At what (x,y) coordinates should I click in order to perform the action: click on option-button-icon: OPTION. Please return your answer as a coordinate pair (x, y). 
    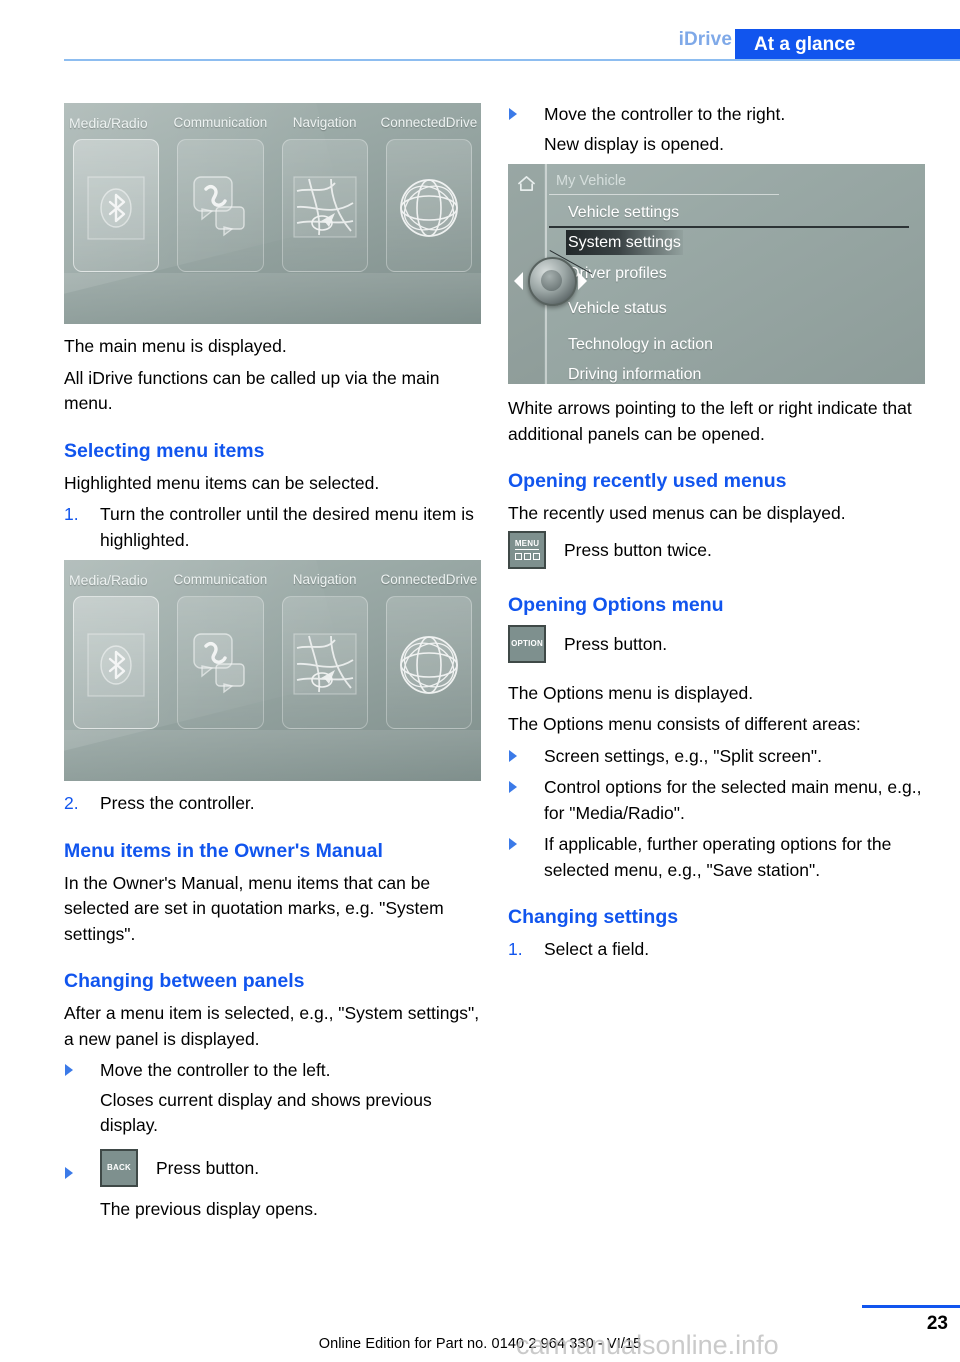
    Looking at the image, I should click on (527, 643).